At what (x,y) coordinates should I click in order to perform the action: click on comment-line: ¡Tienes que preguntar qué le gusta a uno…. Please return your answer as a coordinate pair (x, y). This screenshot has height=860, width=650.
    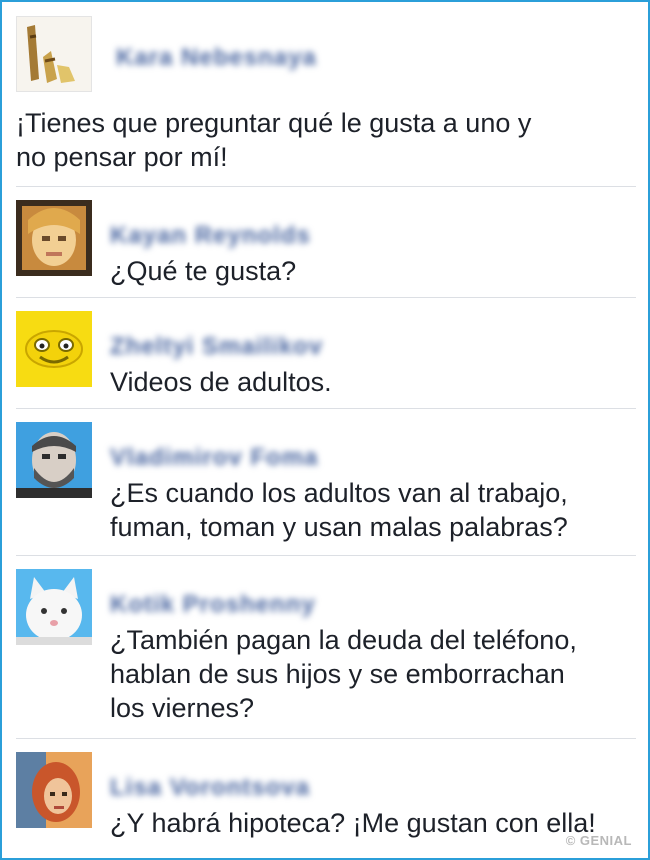
    Looking at the image, I should click on (274, 123).